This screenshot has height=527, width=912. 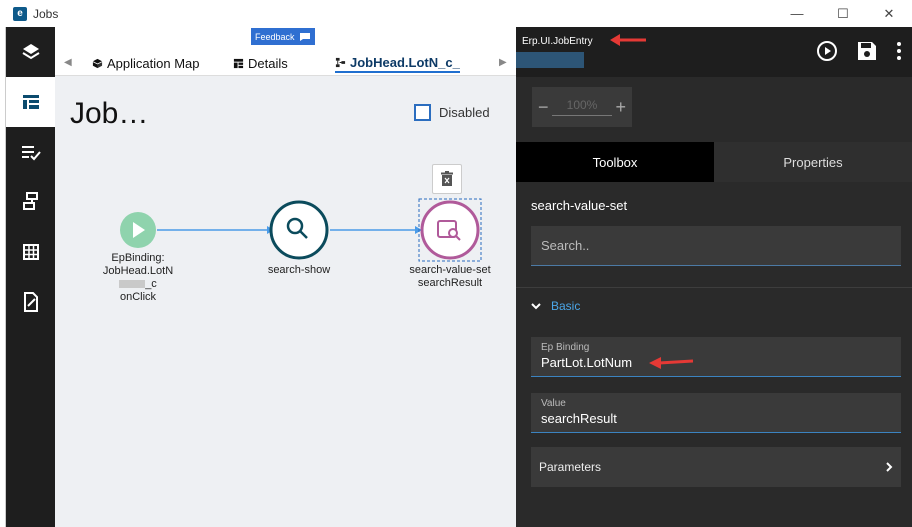 What do you see at coordinates (46, 13) in the screenshot?
I see `window-title: Jobs` at bounding box center [46, 13].